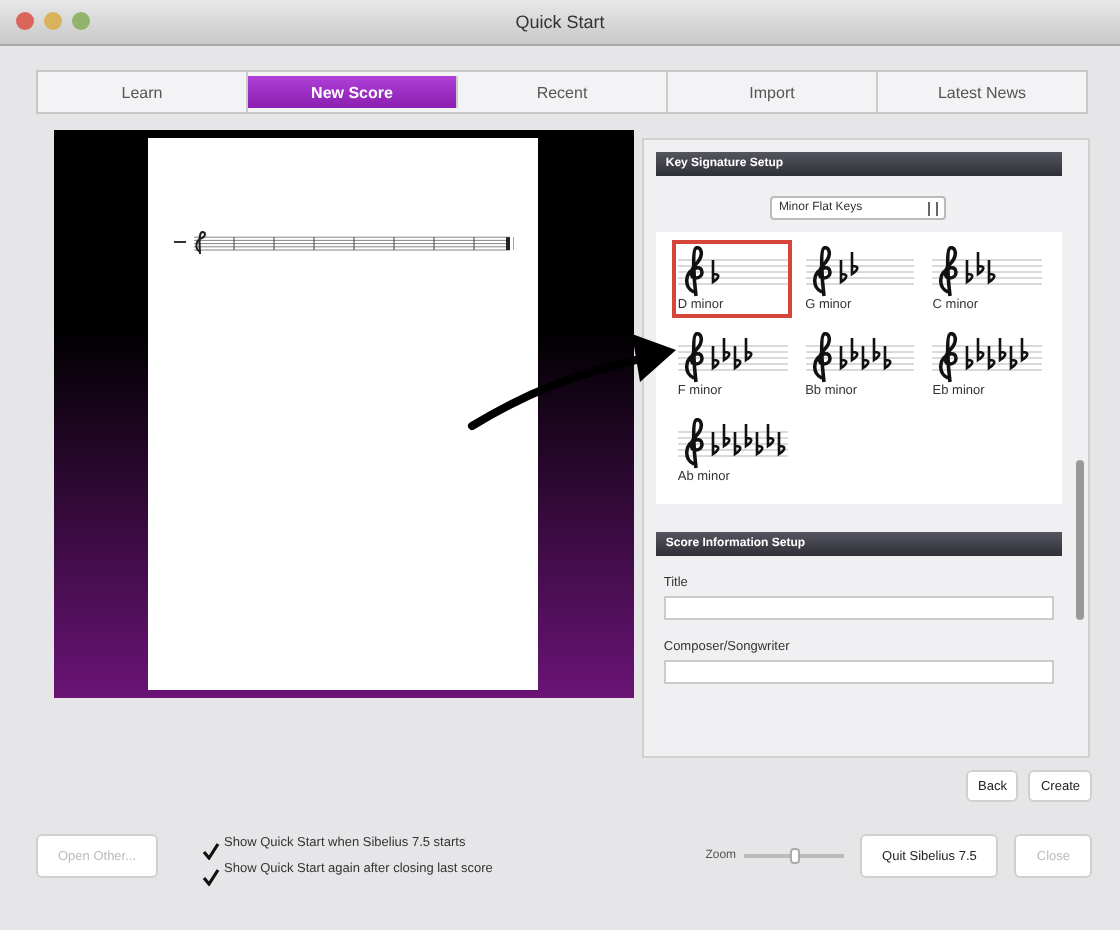 The height and width of the screenshot is (930, 1120). Describe the element at coordinates (53, 21) in the screenshot. I see `minimize-icon` at that location.